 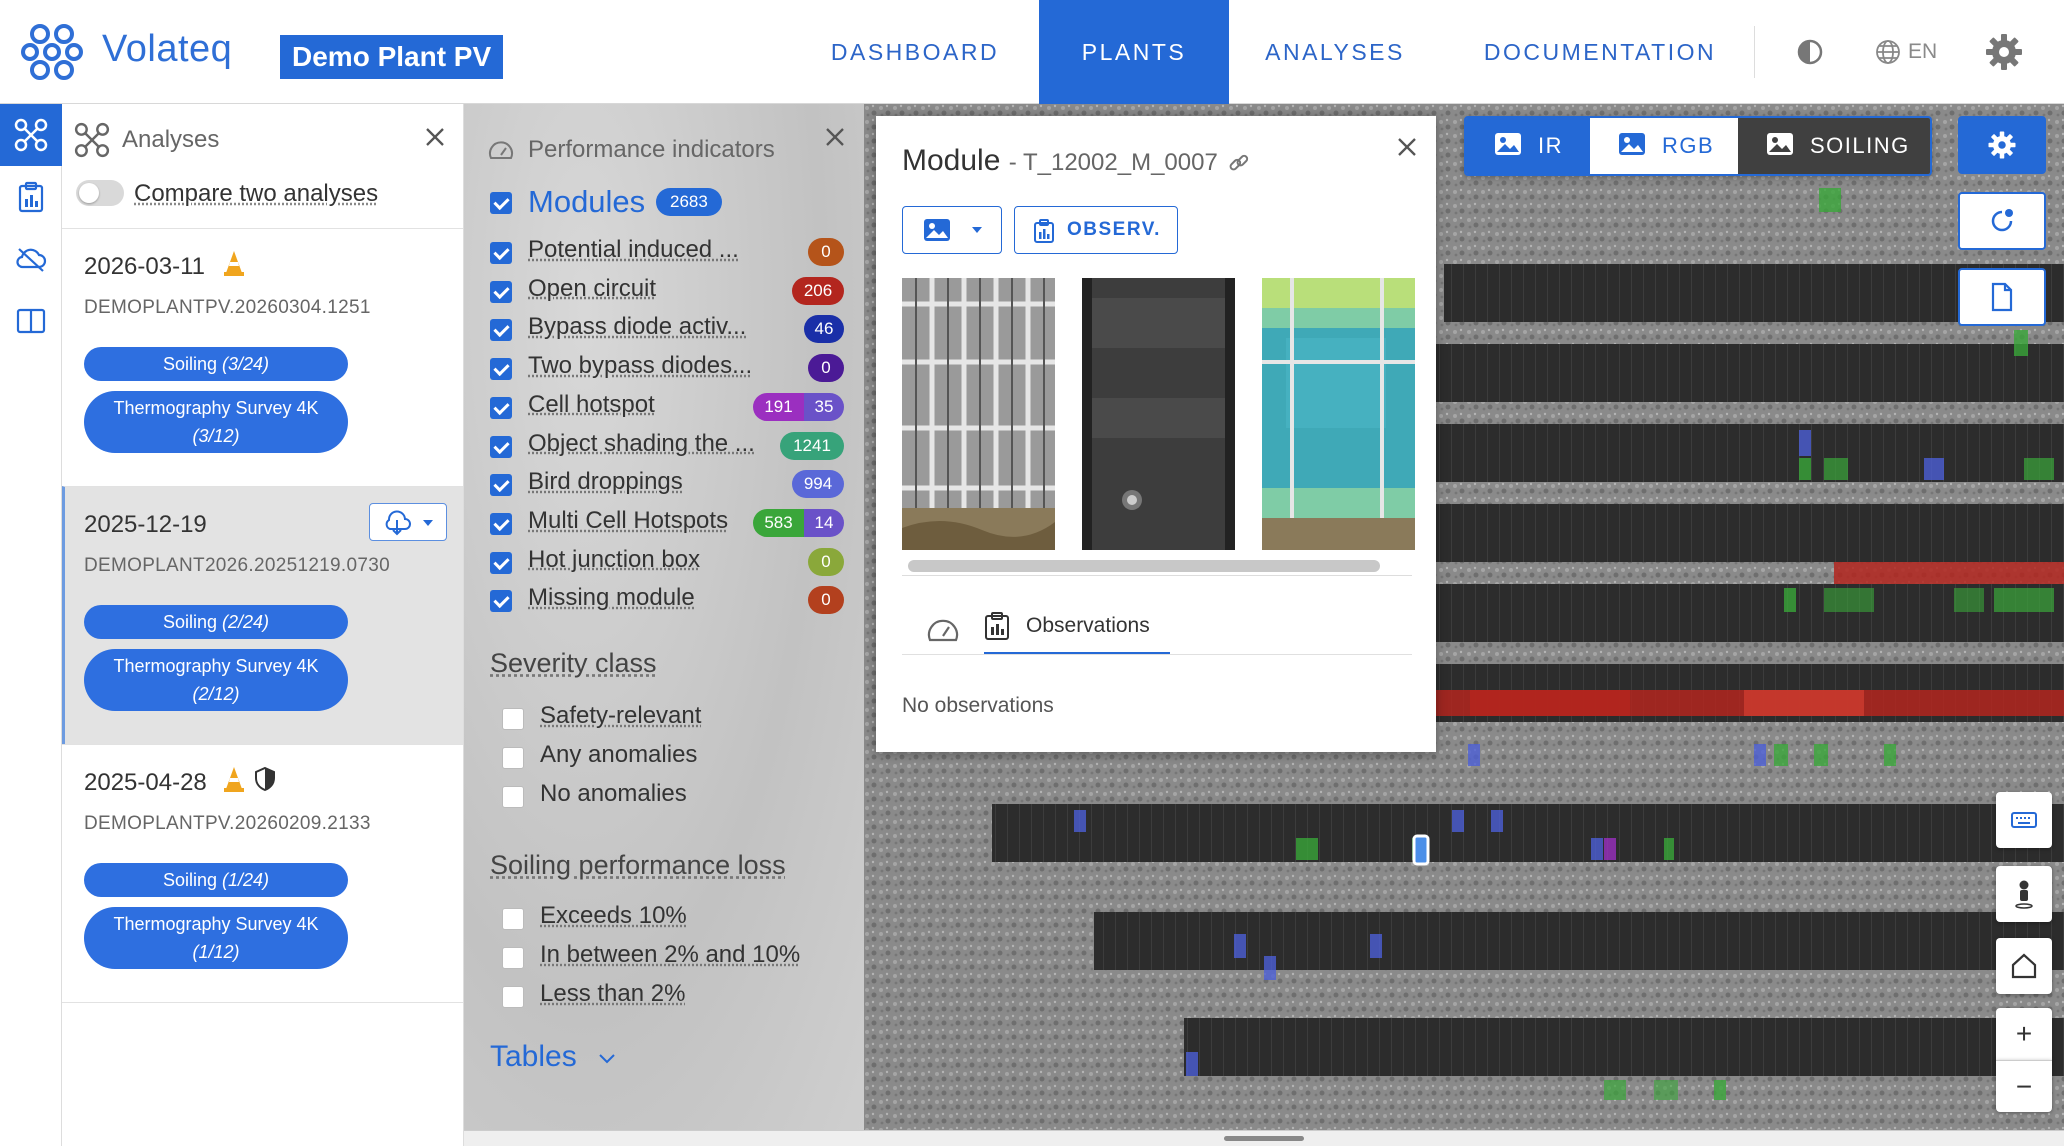 What do you see at coordinates (1239, 163) in the screenshot?
I see `link-icon` at bounding box center [1239, 163].